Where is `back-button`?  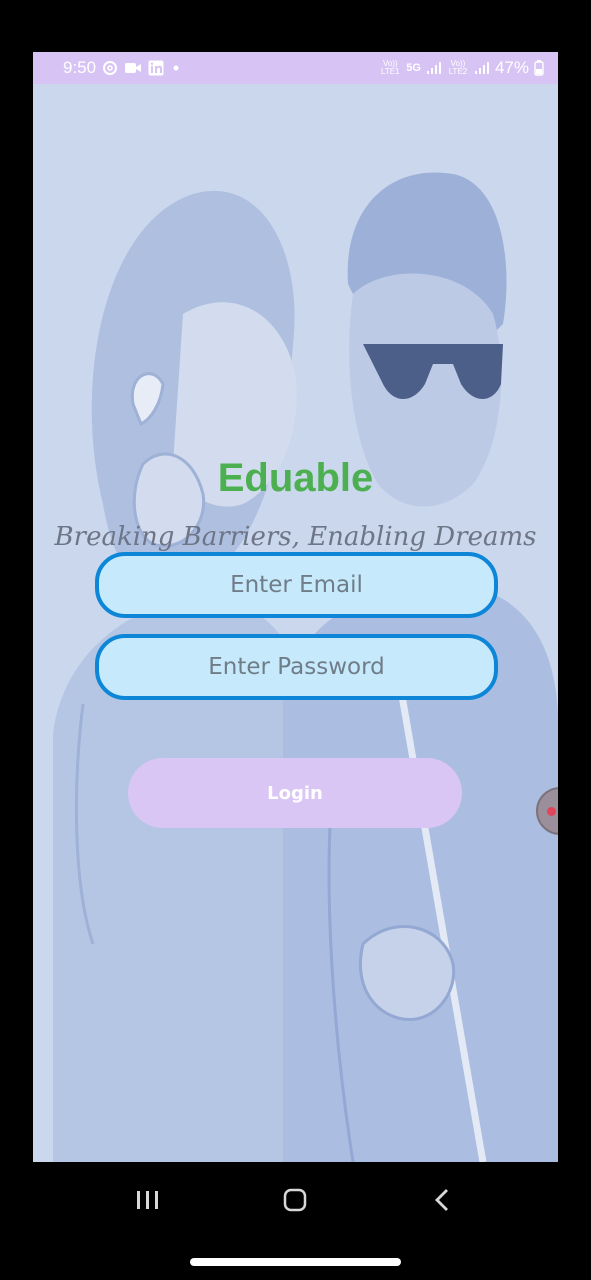 back-button is located at coordinates (442, 1200).